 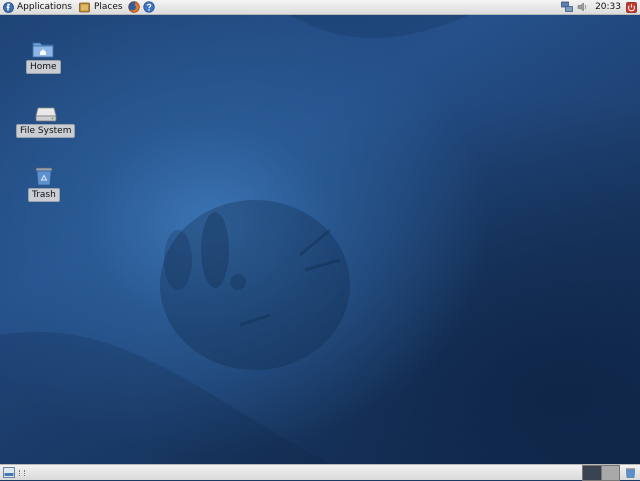 I want to click on system-tray: 20:33, so click(x=598, y=7).